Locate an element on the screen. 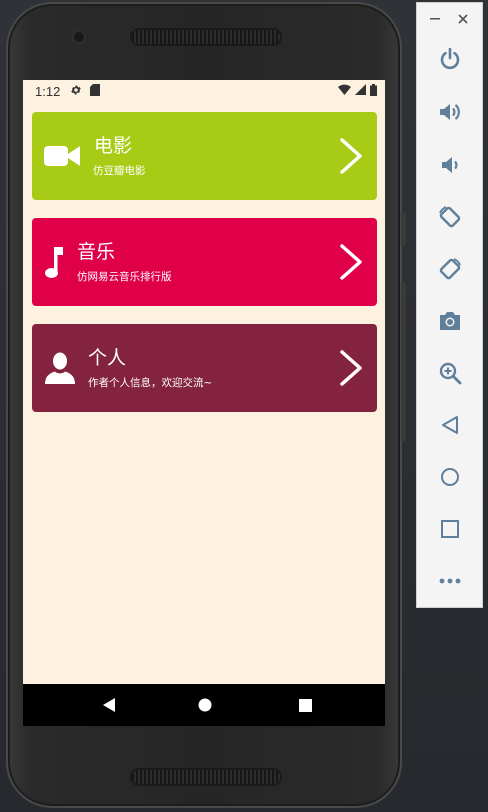 Image resolution: width=488 pixels, height=812 pixels. power-icon is located at coordinates (450, 59).